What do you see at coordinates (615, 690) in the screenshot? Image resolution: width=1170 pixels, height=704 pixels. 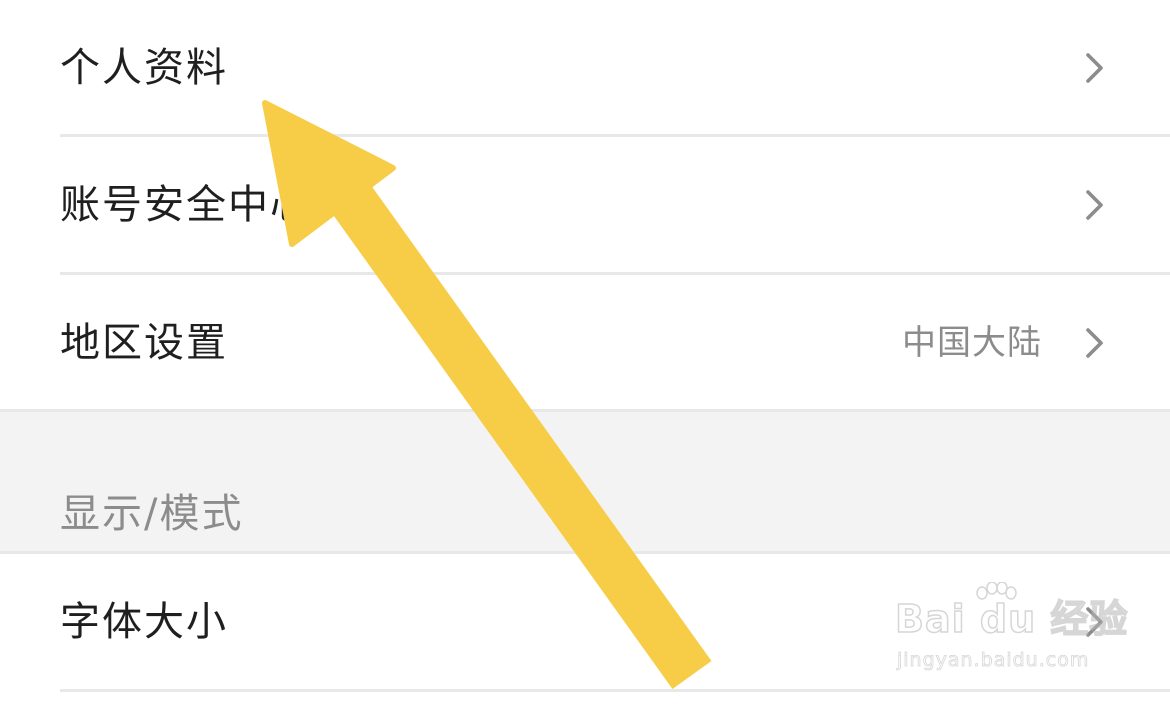 I see `row-divider` at bounding box center [615, 690].